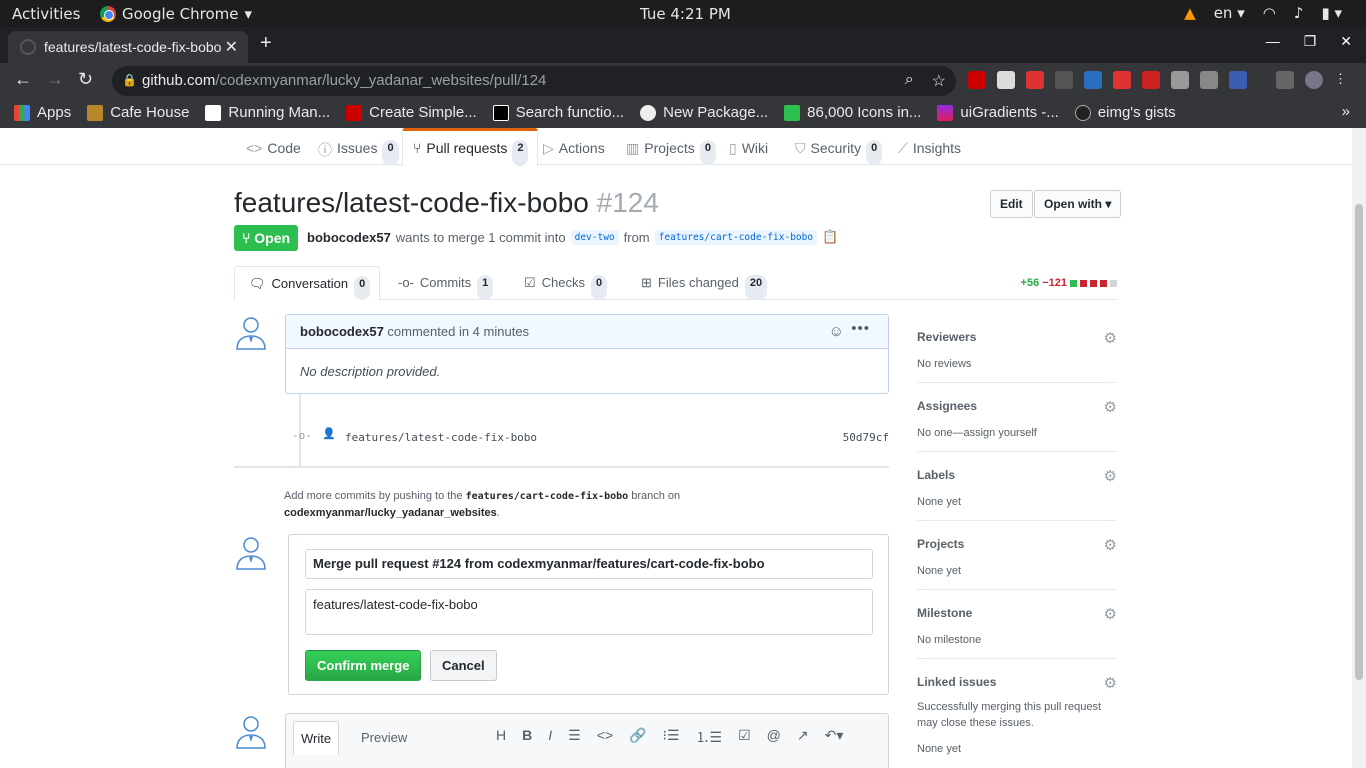 The width and height of the screenshot is (1366, 768). What do you see at coordinates (574, 146) in the screenshot?
I see `repo-tab-actions: ▷ Actions` at bounding box center [574, 146].